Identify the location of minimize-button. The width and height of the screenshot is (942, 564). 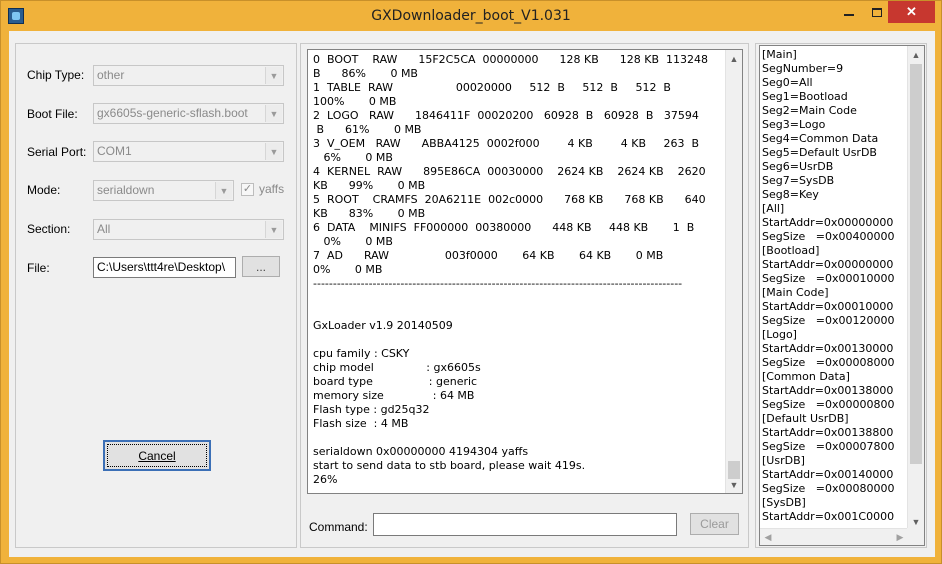
(849, 12).